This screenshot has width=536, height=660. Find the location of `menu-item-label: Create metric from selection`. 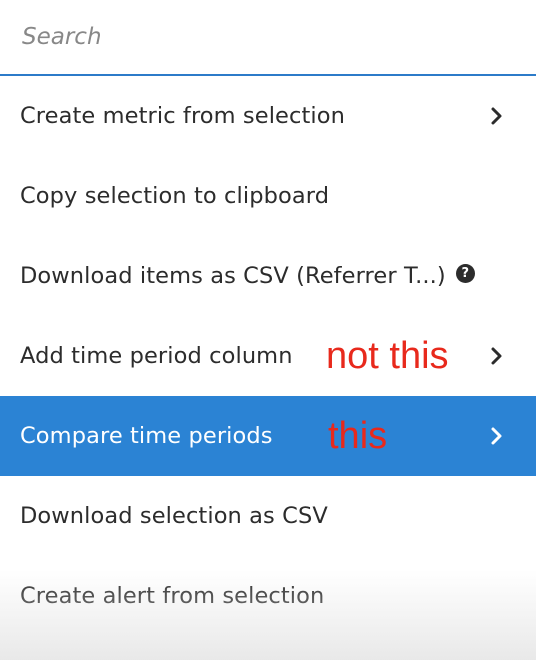

menu-item-label: Create metric from selection is located at coordinates (182, 116).